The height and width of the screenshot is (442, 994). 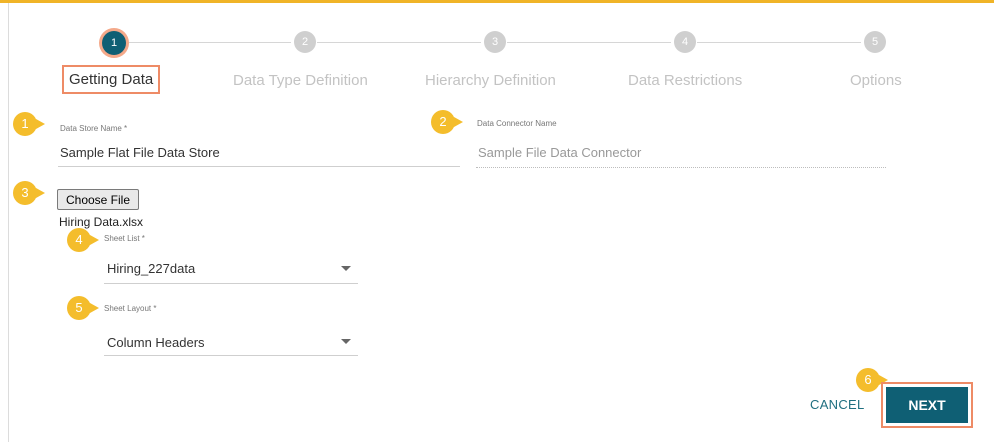 What do you see at coordinates (124, 238) in the screenshot?
I see `sheet-list-label: Sheet List *` at bounding box center [124, 238].